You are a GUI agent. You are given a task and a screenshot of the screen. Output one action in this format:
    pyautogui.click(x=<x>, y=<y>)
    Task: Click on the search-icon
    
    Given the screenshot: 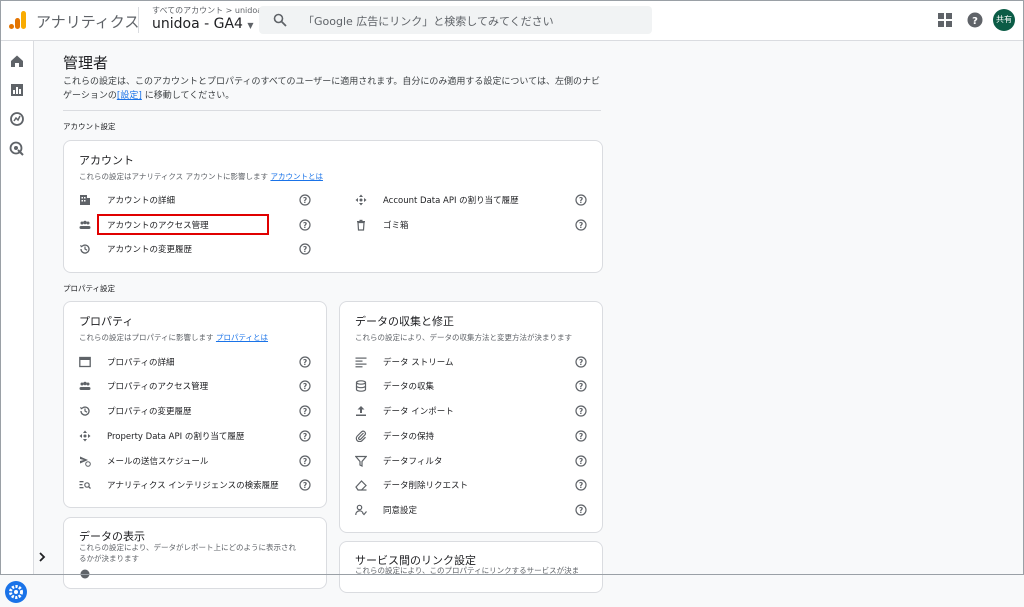 What is the action you would take?
    pyautogui.click(x=280, y=20)
    